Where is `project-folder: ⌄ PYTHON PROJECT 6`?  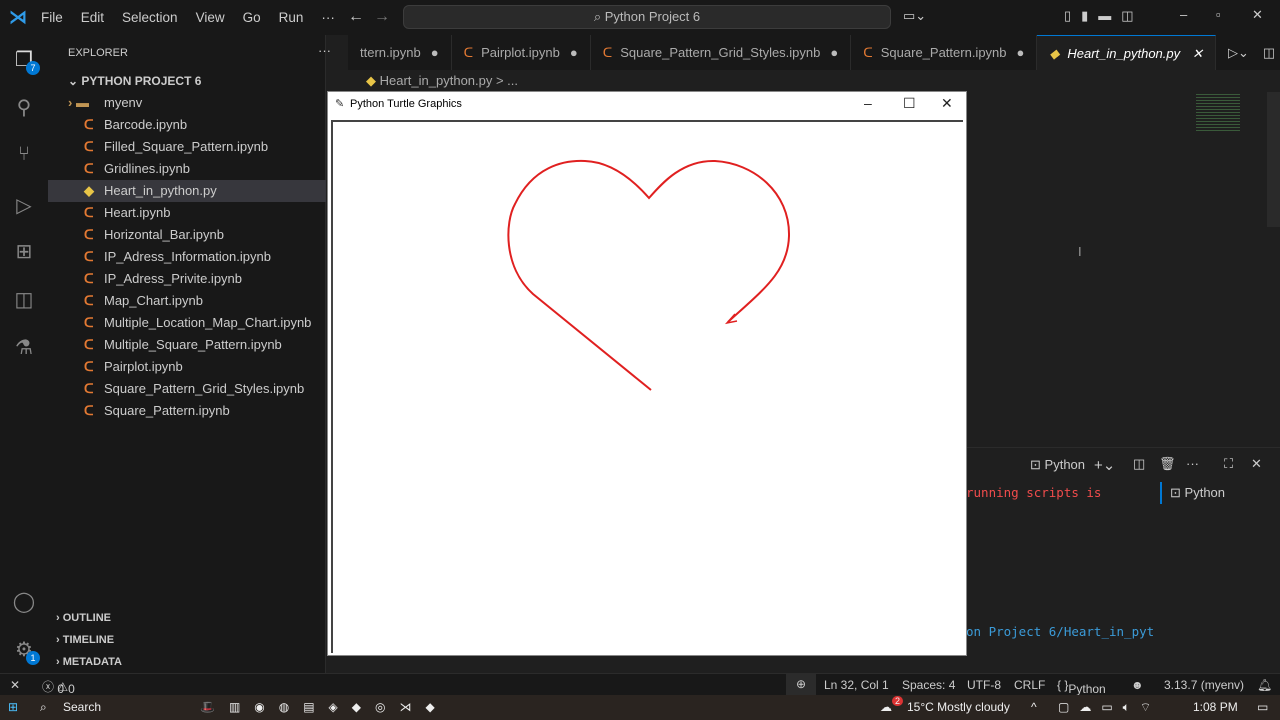
project-folder: ⌄ PYTHON PROJECT 6 is located at coordinates (187, 81).